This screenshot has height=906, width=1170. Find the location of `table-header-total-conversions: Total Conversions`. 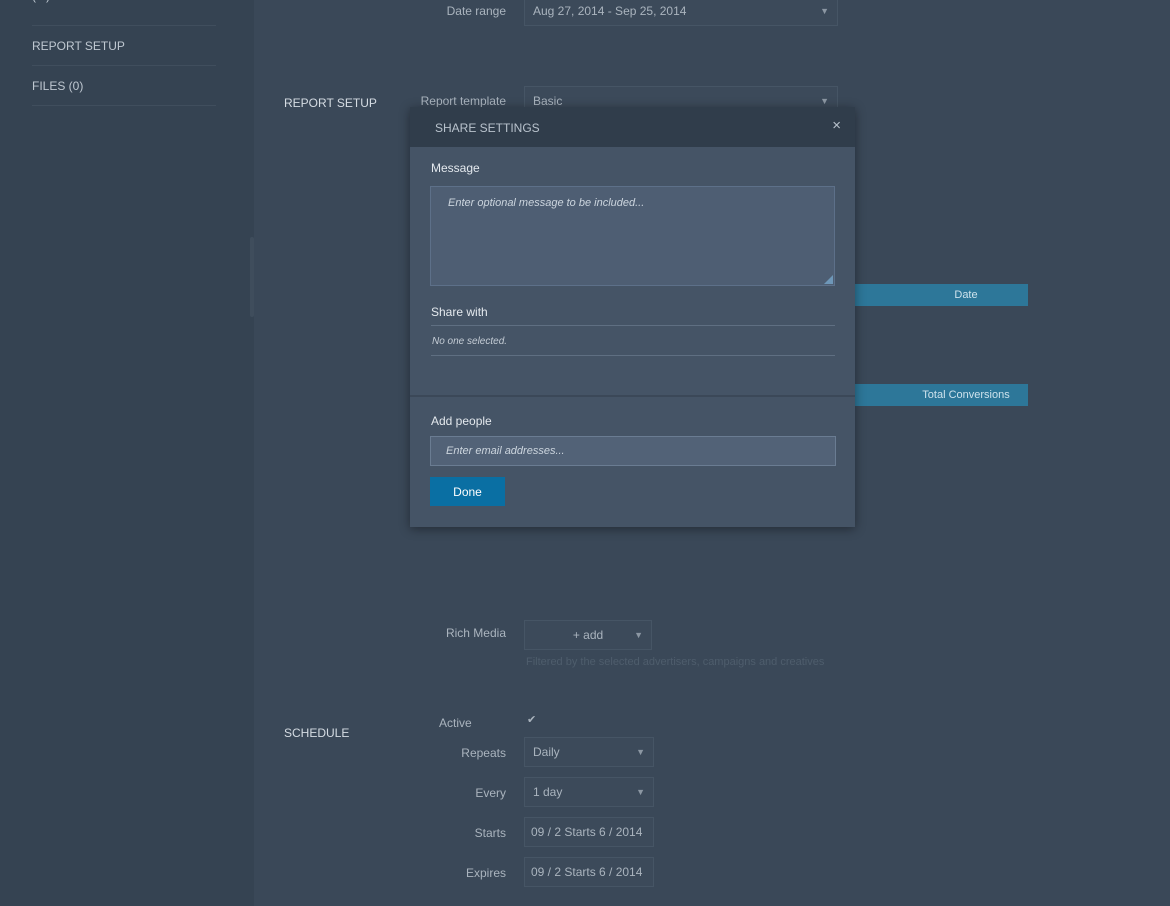

table-header-total-conversions: Total Conversions is located at coordinates (966, 395).